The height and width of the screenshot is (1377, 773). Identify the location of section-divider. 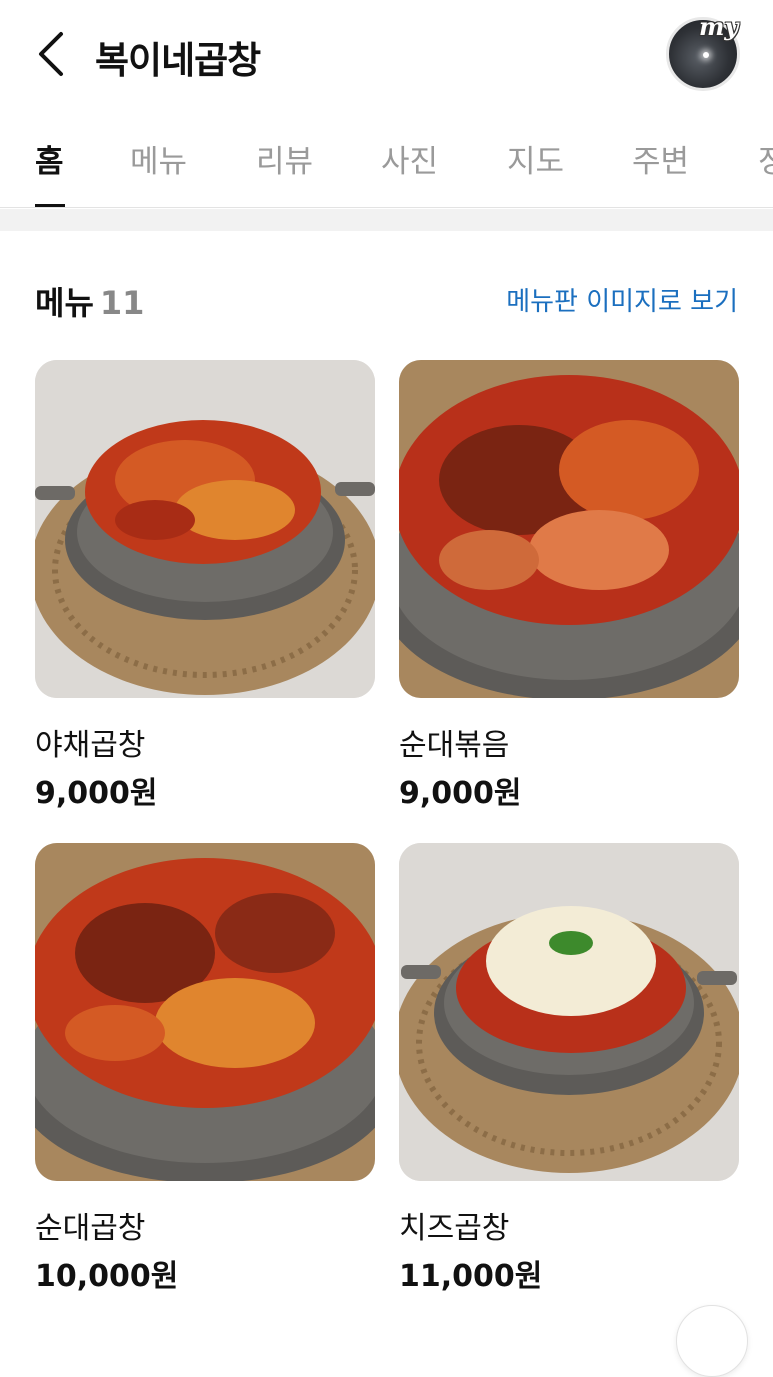
(386, 220).